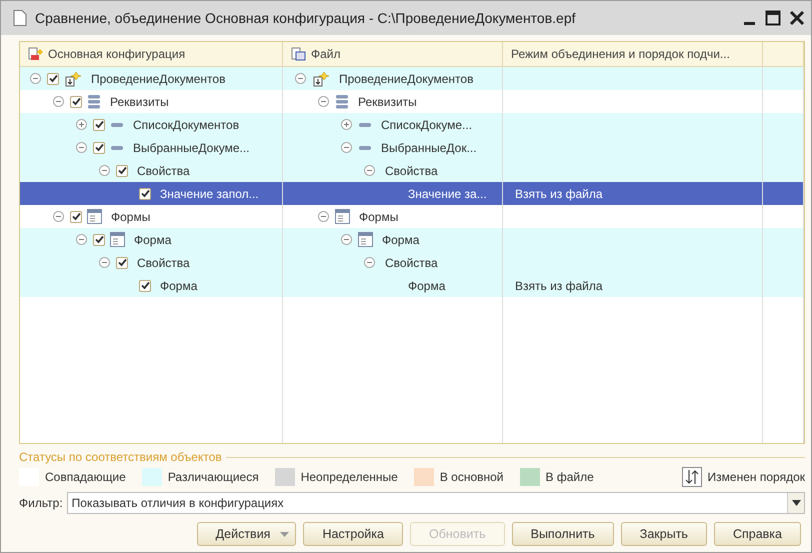 The width and height of the screenshot is (812, 553). I want to click on dialog-button: Выполнить, so click(563, 534).